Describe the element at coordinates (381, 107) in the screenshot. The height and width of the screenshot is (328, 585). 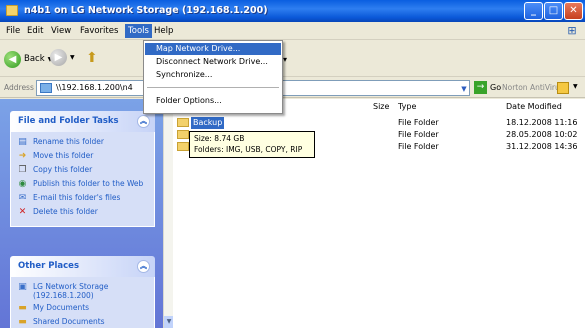
I see `column-size: Size` at that location.